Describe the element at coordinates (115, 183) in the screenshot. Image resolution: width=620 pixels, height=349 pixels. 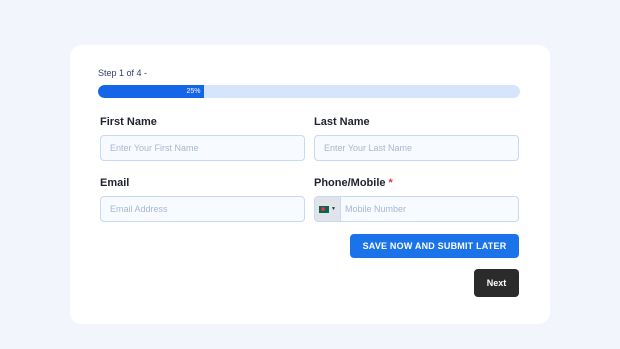
I see `email-label: Email` at that location.